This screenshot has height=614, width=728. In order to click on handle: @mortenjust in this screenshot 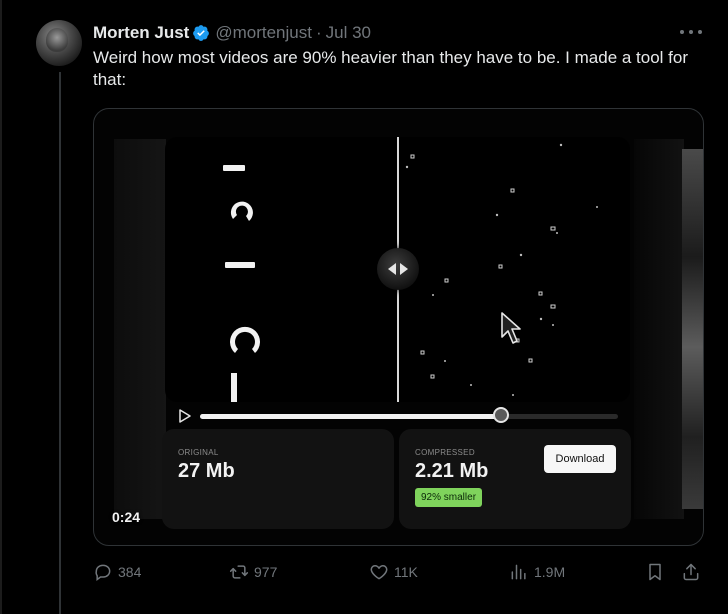, I will do `click(263, 33)`.